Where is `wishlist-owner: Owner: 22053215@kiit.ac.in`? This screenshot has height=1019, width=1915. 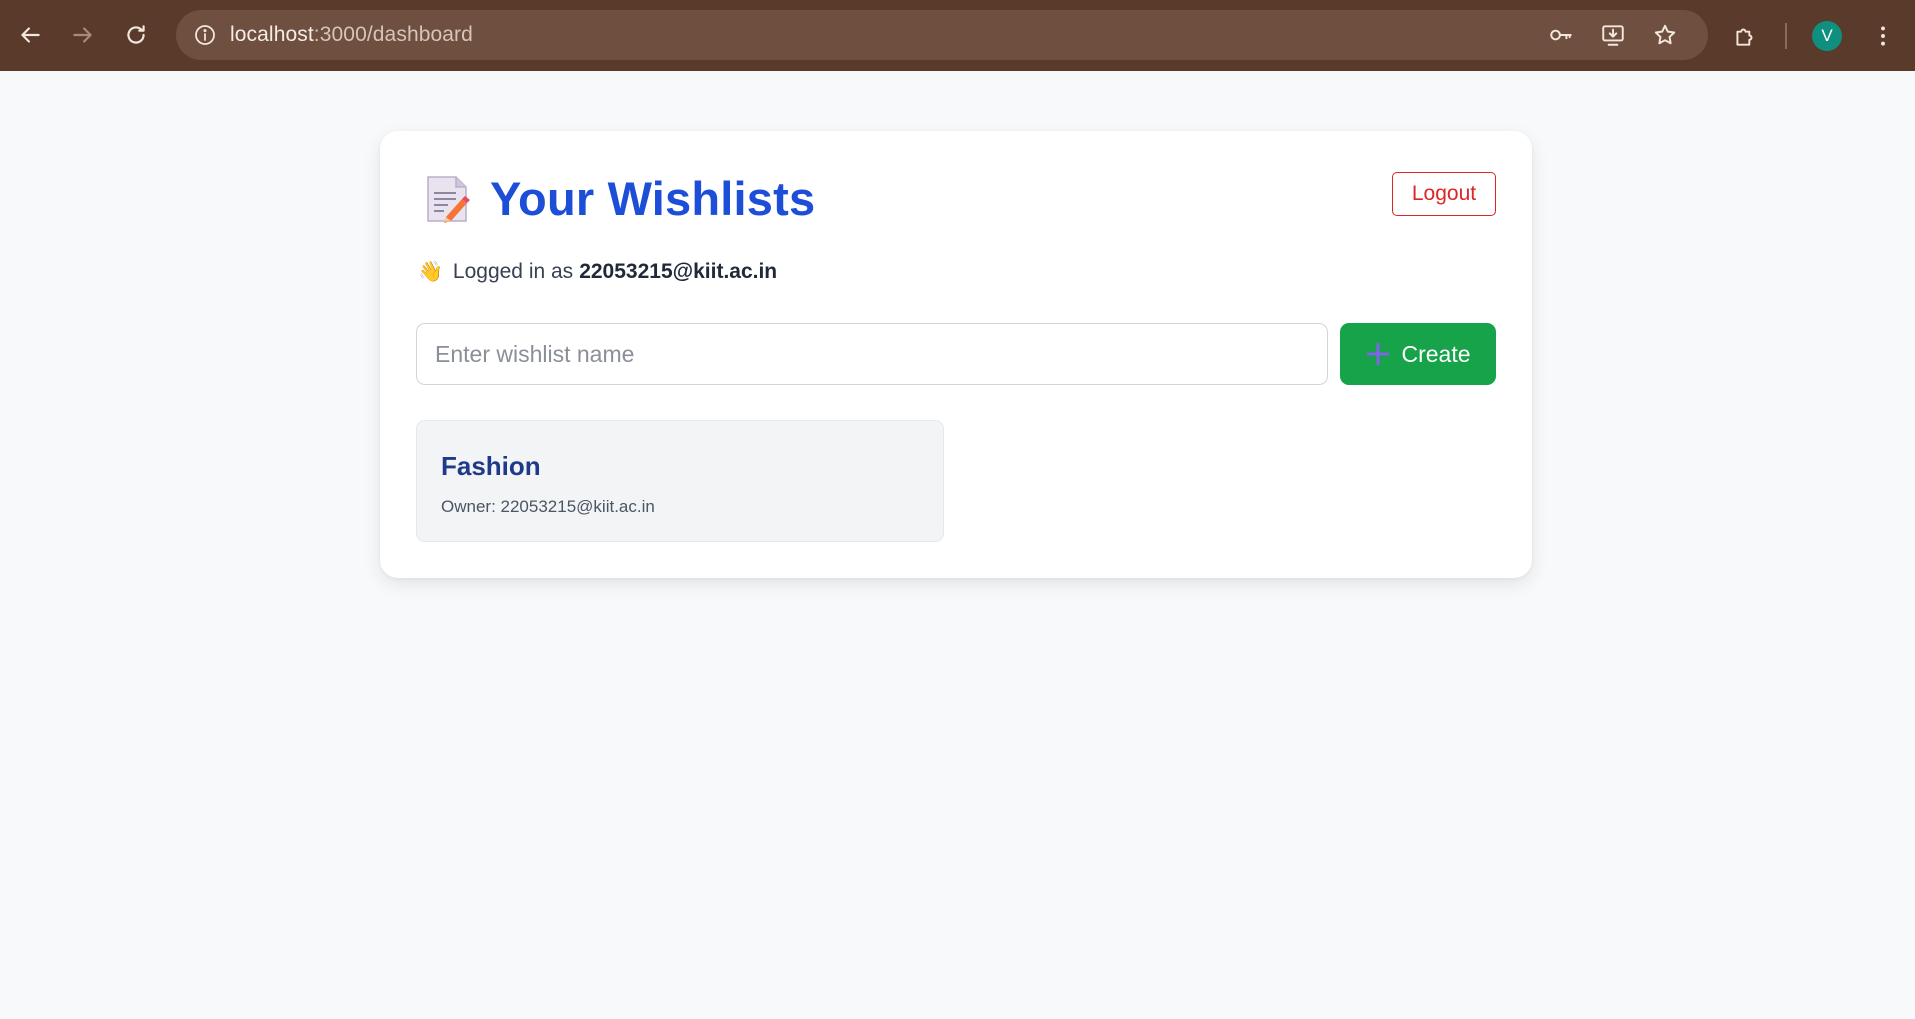 wishlist-owner: Owner: 22053215@kiit.ac.in is located at coordinates (548, 506).